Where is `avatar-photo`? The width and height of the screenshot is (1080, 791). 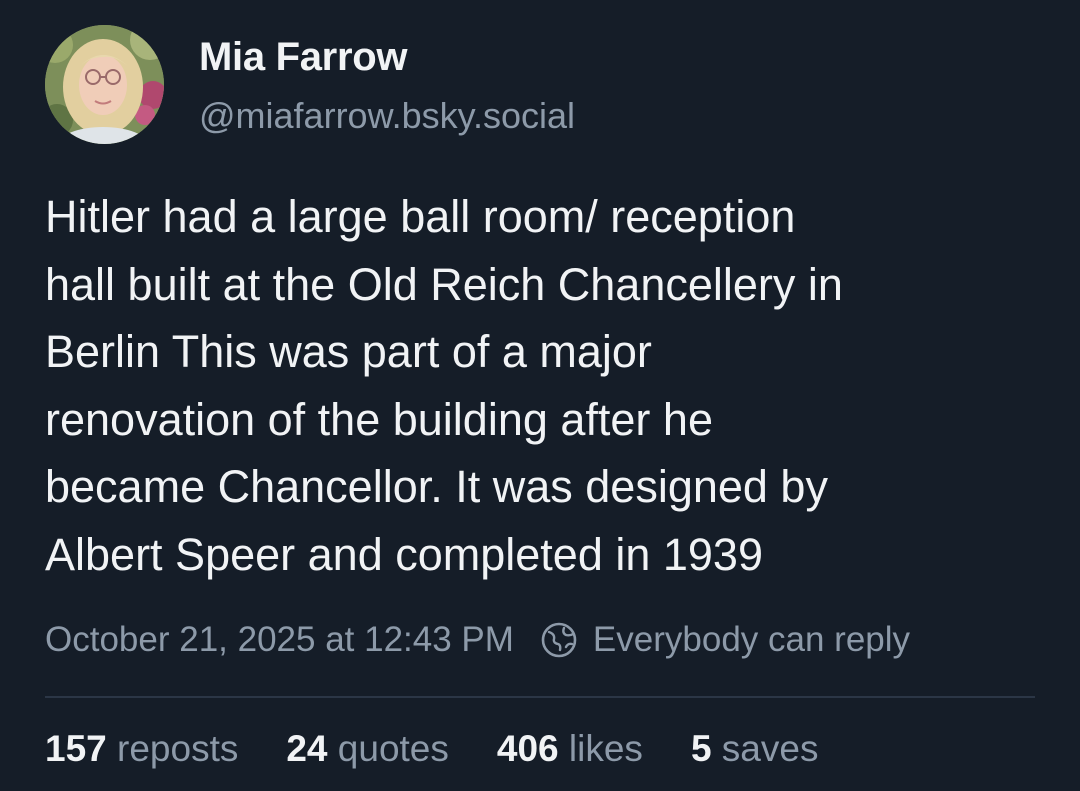
avatar-photo is located at coordinates (104, 84).